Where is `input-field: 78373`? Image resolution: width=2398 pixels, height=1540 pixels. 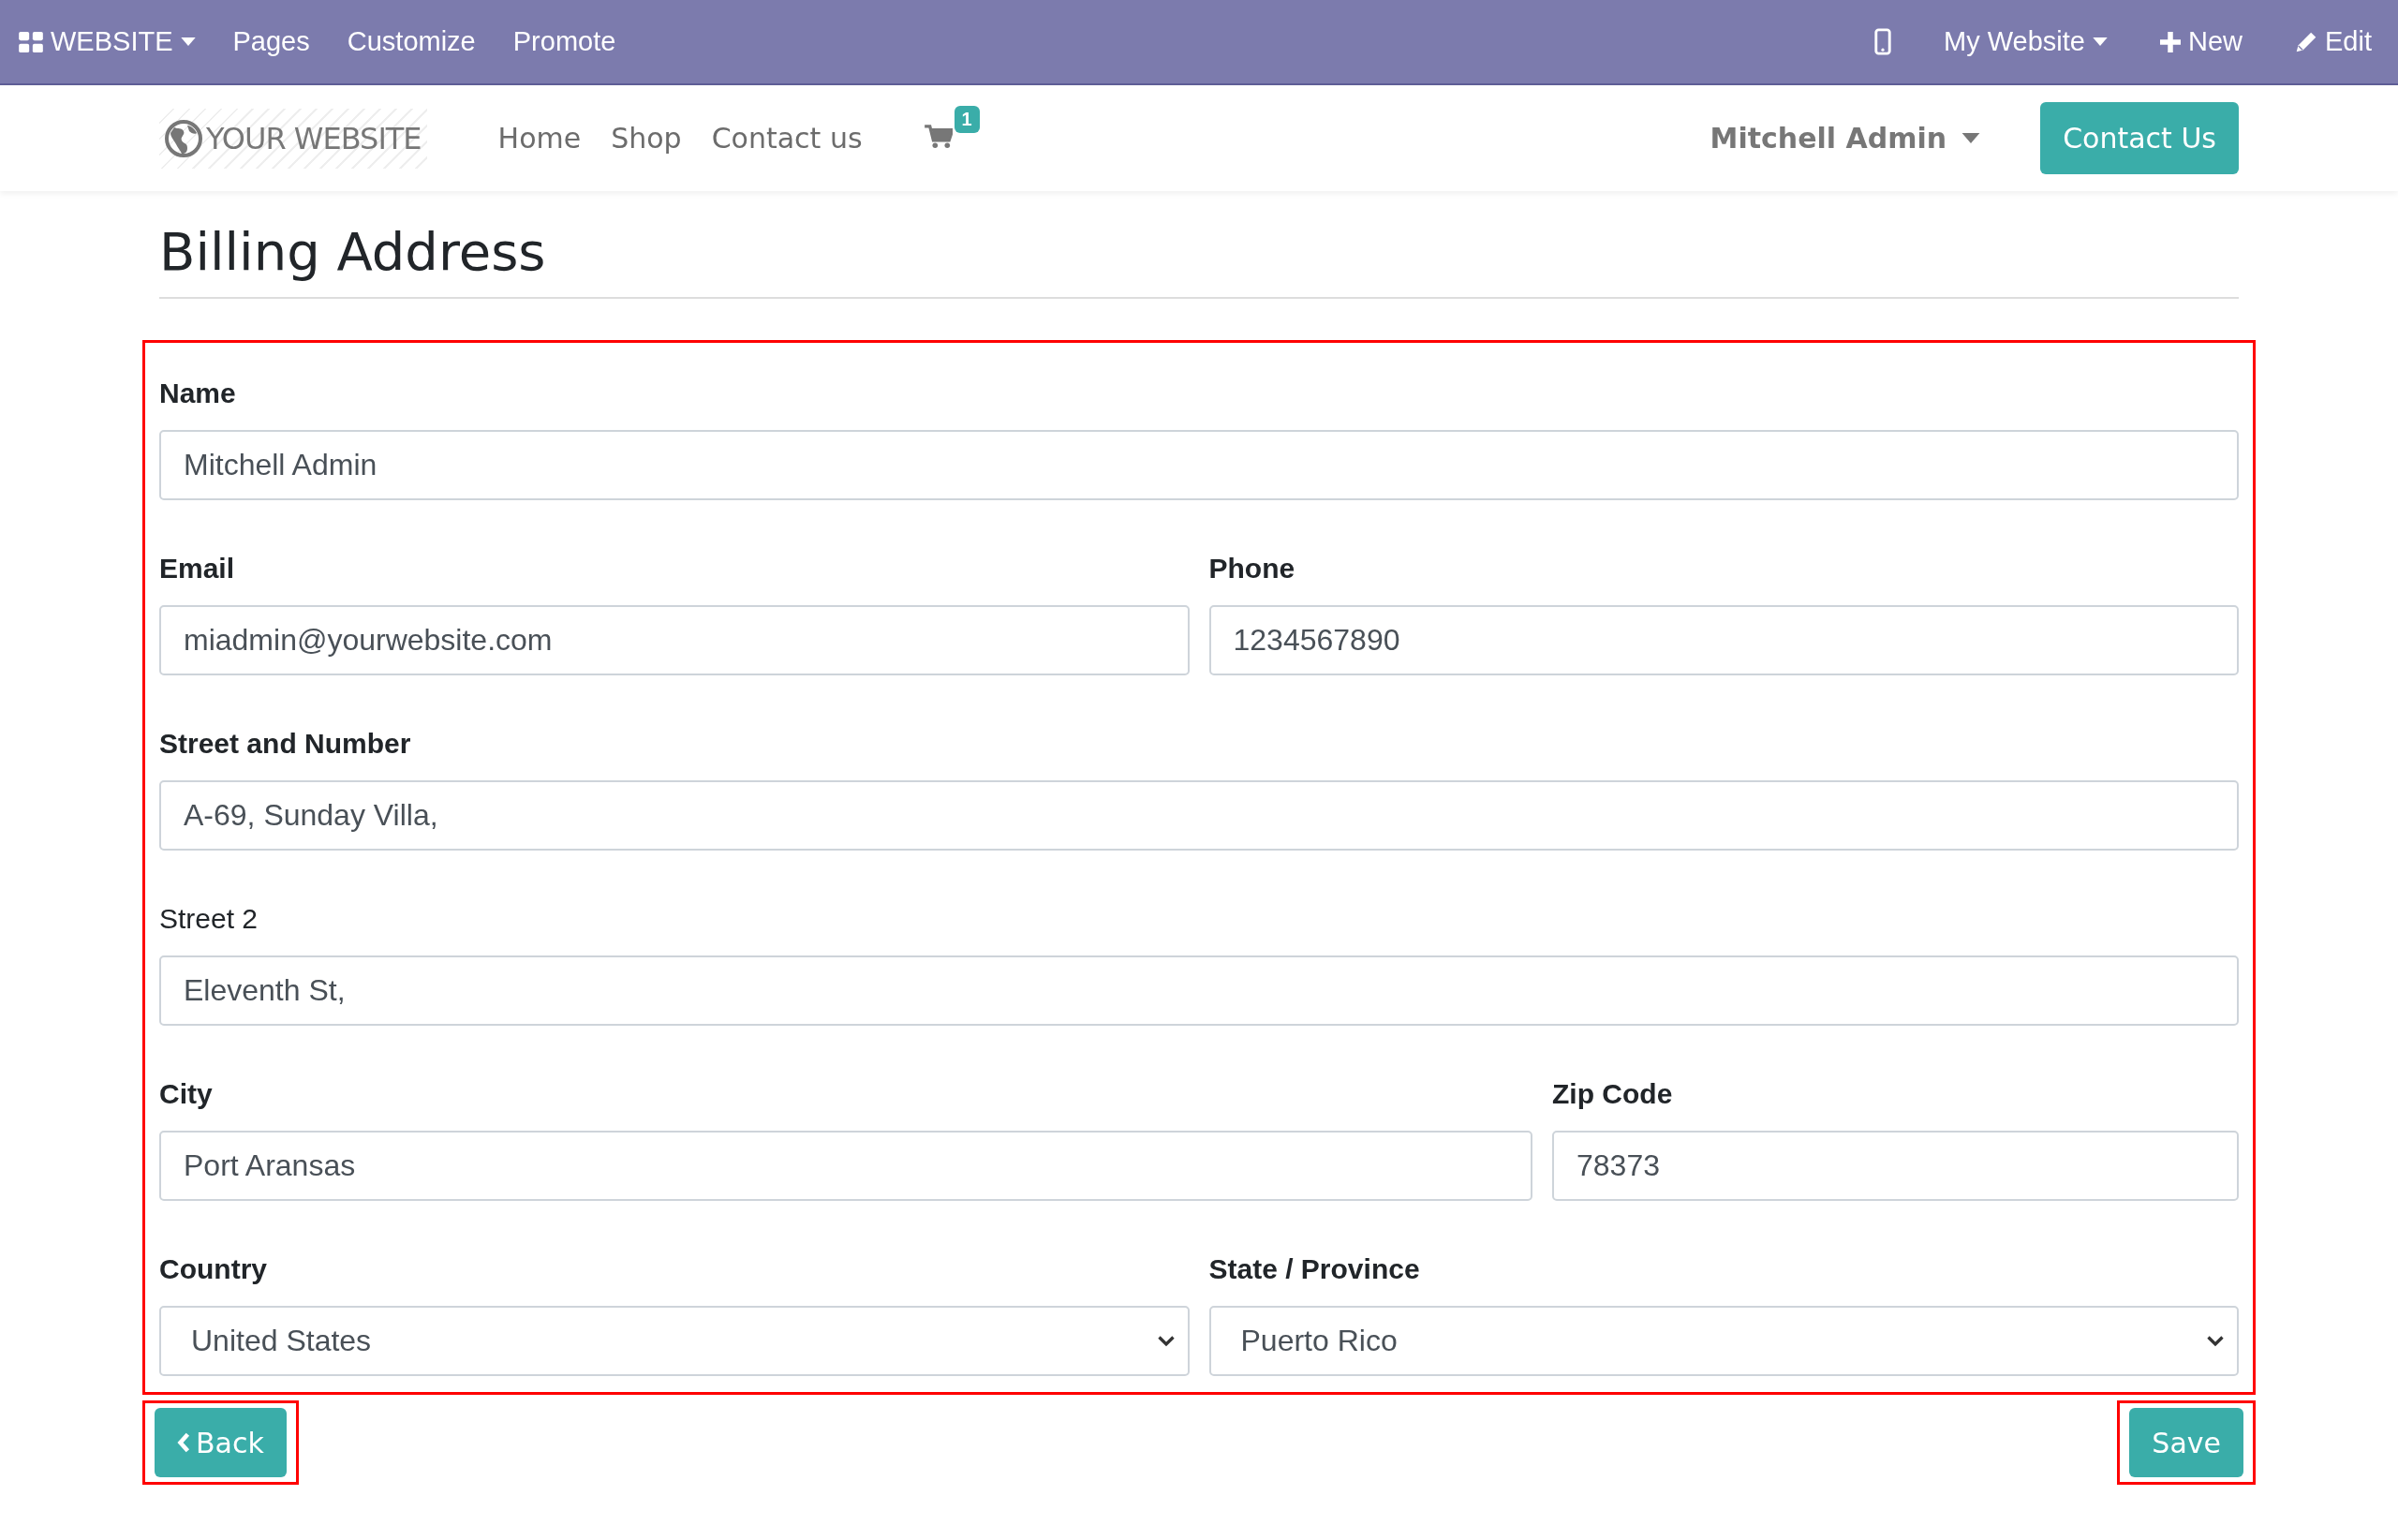 input-field: 78373 is located at coordinates (1895, 1166).